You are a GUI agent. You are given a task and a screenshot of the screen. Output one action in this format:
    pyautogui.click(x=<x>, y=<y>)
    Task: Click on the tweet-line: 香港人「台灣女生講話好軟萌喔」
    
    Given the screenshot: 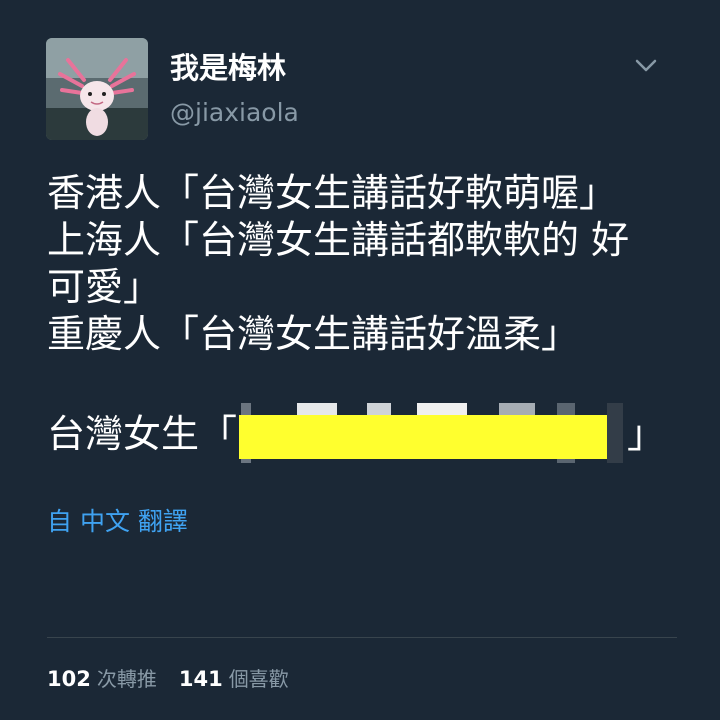 What is the action you would take?
    pyautogui.click(x=332, y=193)
    